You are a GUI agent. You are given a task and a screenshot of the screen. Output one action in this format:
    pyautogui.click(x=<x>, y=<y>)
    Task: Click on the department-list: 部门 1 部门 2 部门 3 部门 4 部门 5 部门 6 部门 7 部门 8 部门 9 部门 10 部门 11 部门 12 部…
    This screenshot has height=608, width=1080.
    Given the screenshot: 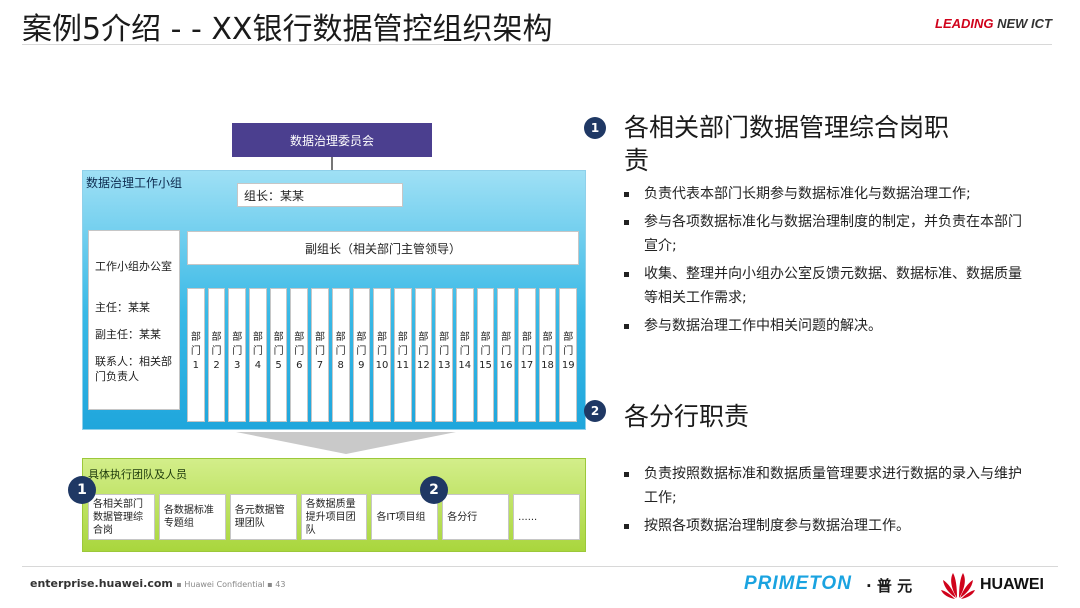 What is the action you would take?
    pyautogui.click(x=382, y=355)
    